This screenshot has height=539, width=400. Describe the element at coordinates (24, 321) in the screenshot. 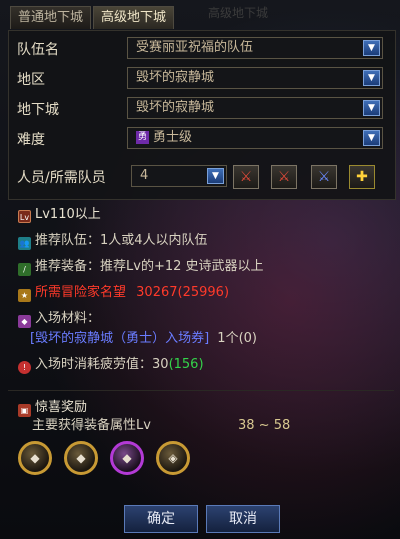

I see `material-icon: ◆` at that location.